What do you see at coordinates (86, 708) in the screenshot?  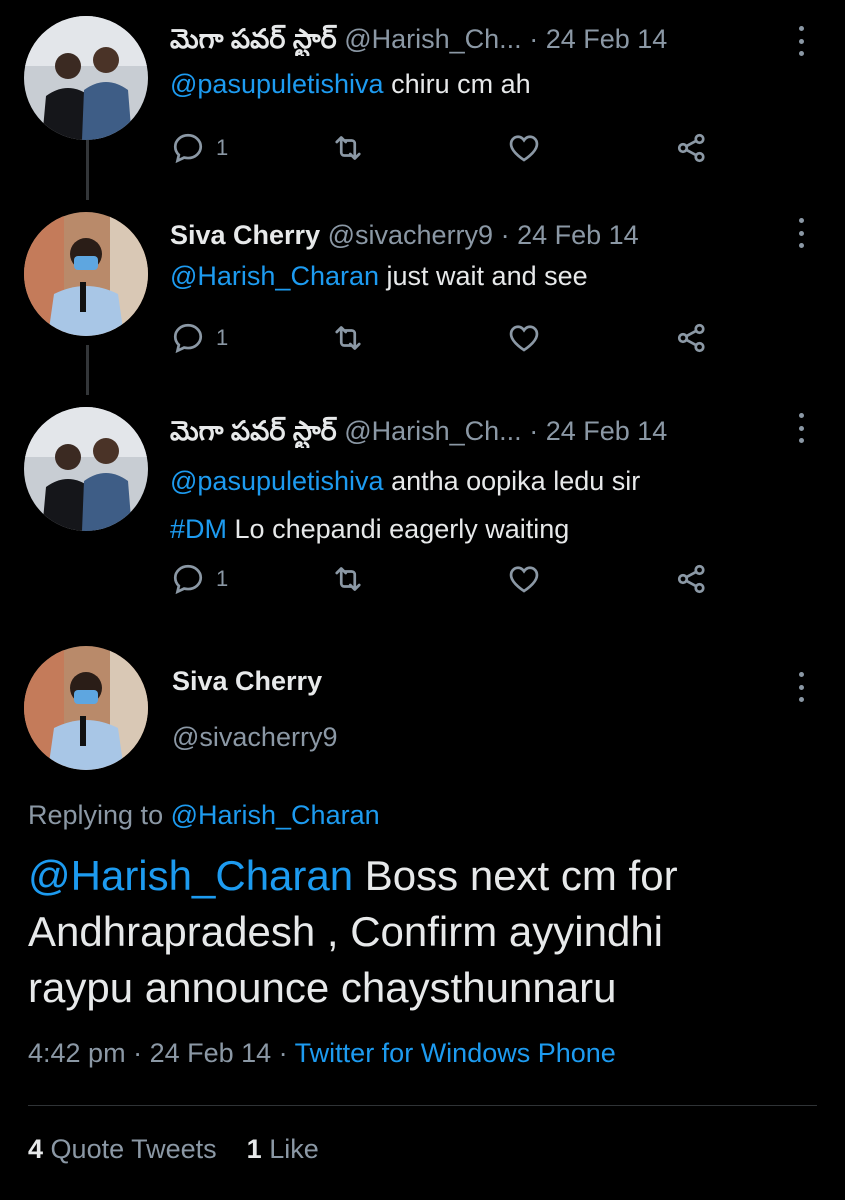 I see `avatar` at bounding box center [86, 708].